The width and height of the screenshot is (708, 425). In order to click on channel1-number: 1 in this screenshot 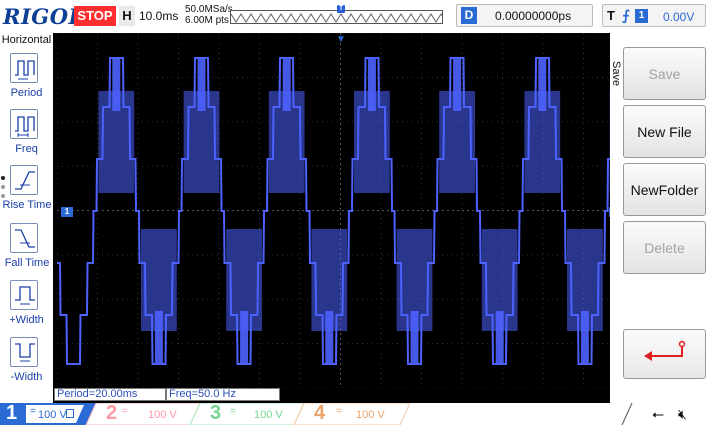, I will do `click(12, 413)`.